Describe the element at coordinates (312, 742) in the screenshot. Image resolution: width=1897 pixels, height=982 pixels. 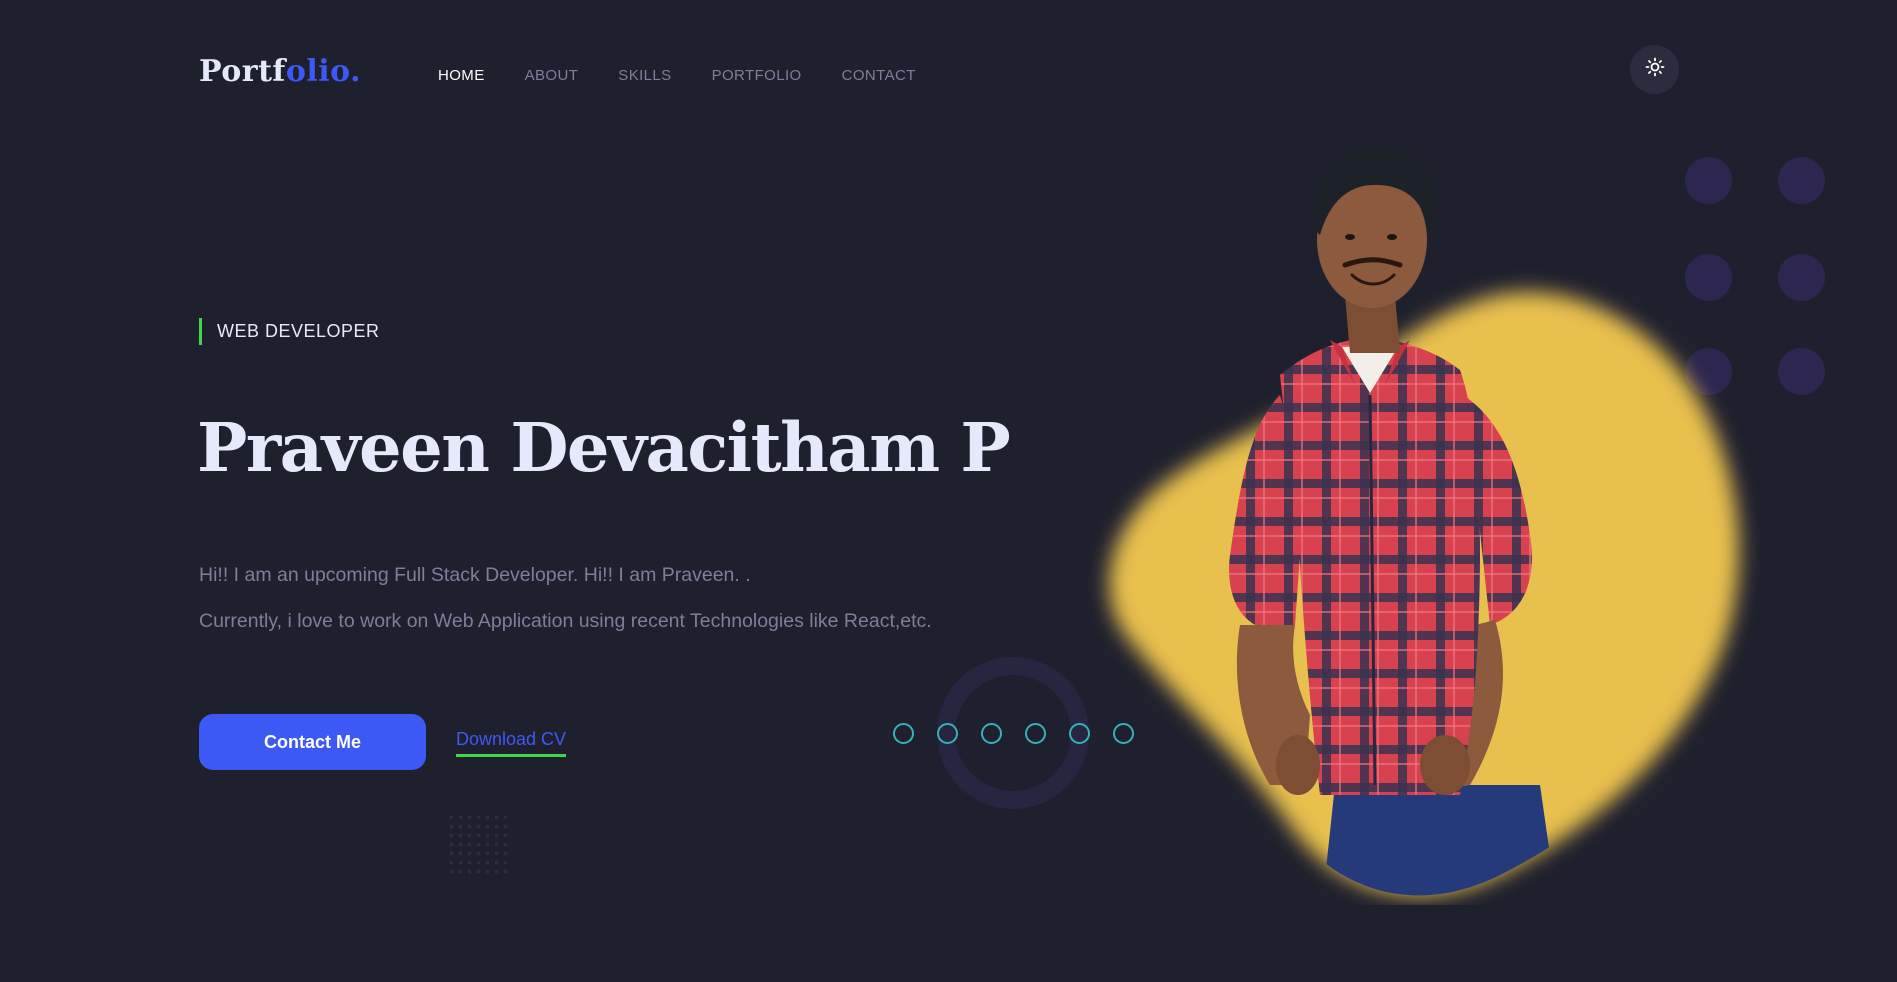
I see `contact-me-button: Contact Me` at that location.